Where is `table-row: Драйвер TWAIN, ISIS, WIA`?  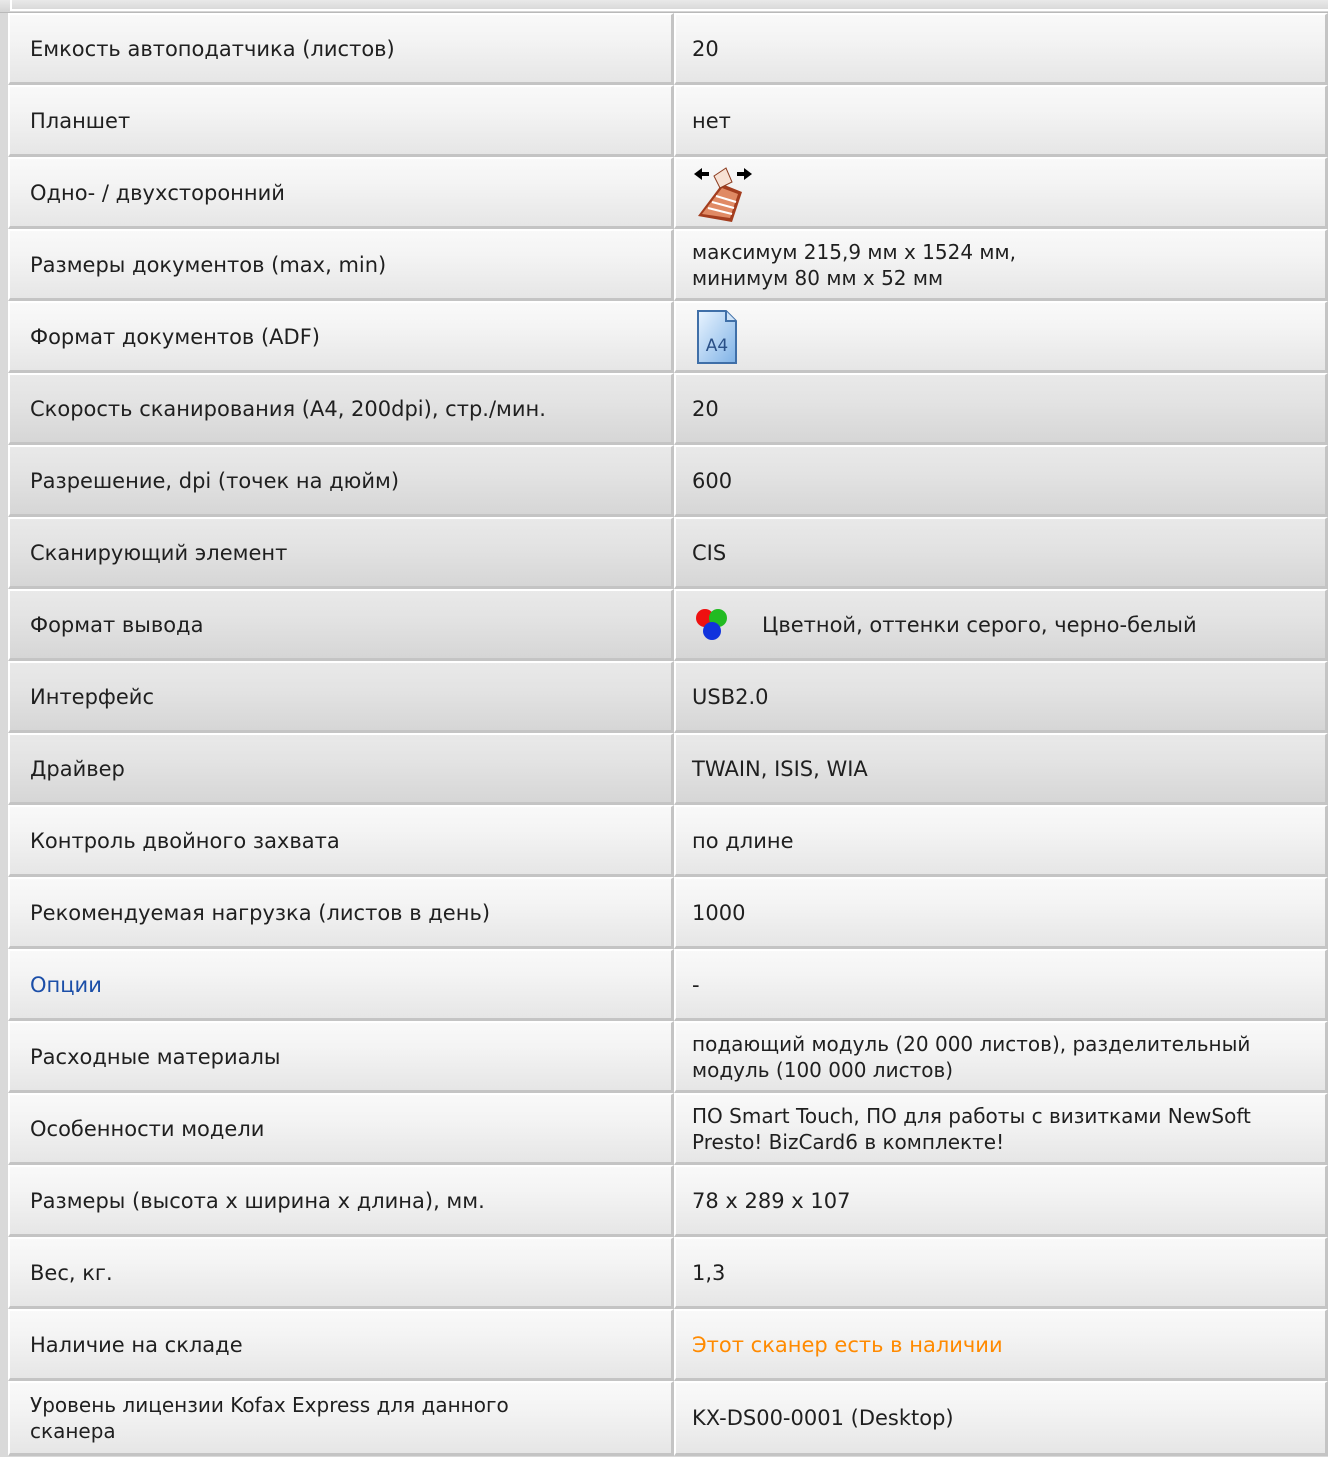
table-row: Драйвер TWAIN, ISIS, WIA is located at coordinates (668, 769).